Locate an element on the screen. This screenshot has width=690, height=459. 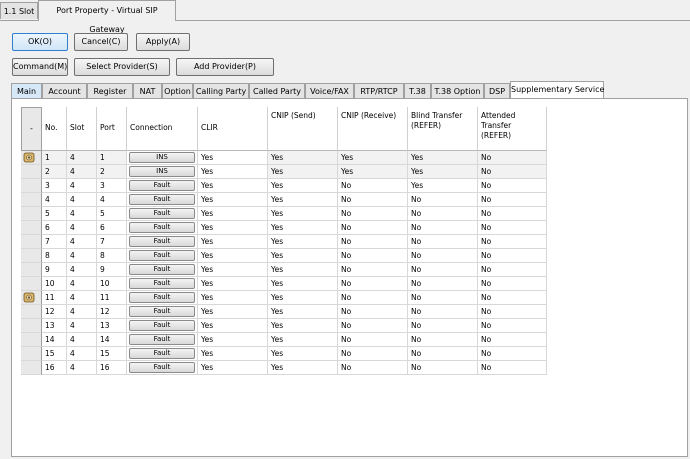
ok-button: OK(O) is located at coordinates (40, 42).